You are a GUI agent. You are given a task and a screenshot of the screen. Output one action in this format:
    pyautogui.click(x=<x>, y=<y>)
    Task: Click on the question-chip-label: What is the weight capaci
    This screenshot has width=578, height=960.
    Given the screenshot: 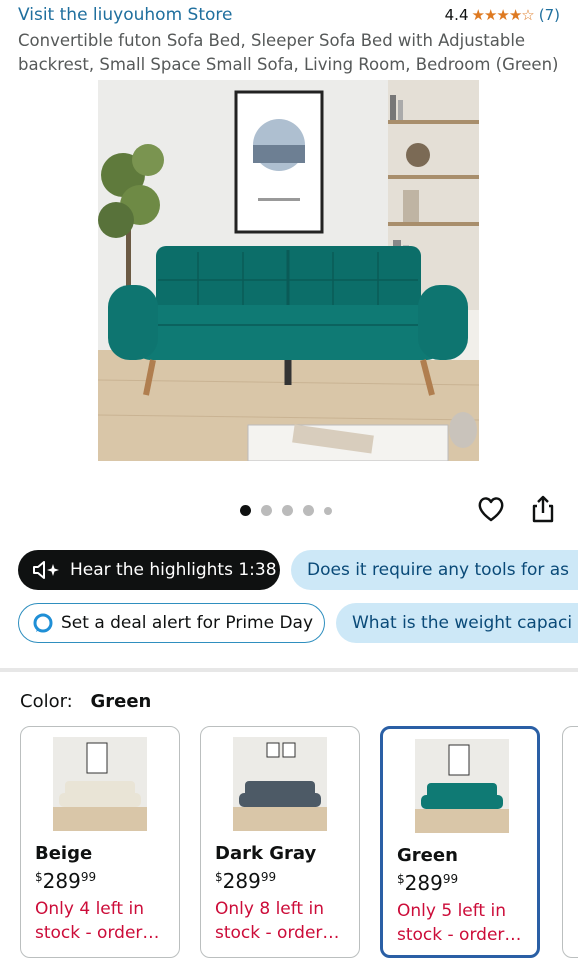 What is the action you would take?
    pyautogui.click(x=462, y=623)
    